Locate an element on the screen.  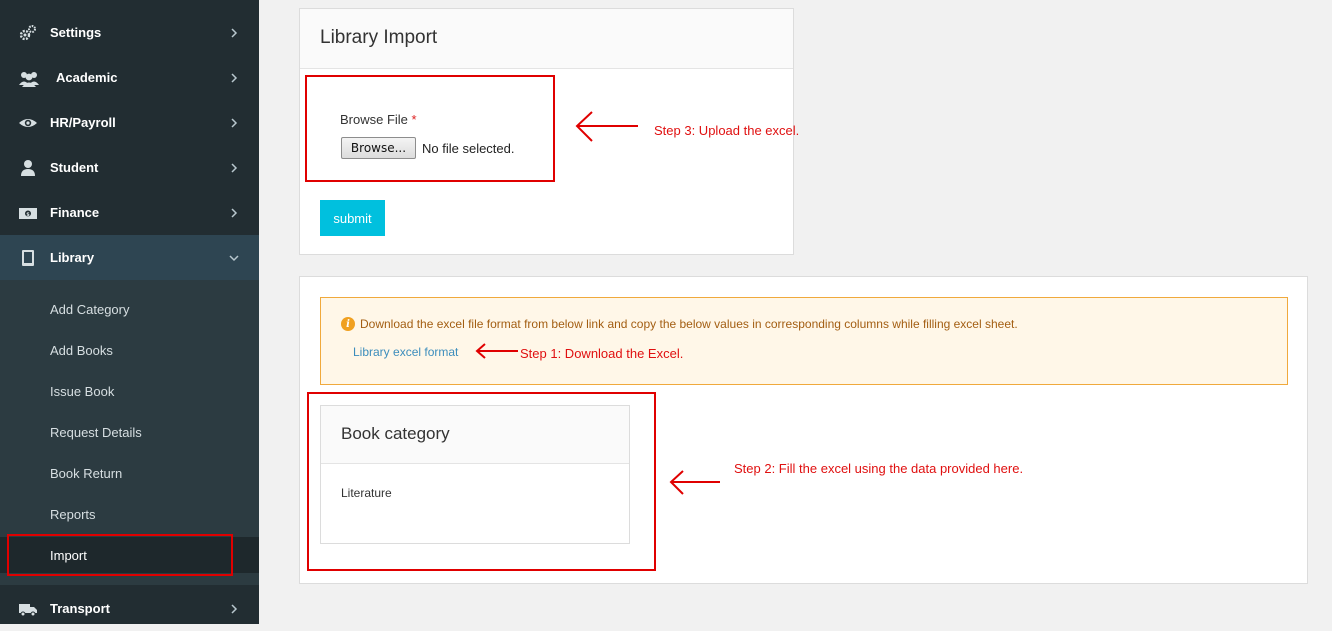
category-highlight-box is located at coordinates (481, 481).